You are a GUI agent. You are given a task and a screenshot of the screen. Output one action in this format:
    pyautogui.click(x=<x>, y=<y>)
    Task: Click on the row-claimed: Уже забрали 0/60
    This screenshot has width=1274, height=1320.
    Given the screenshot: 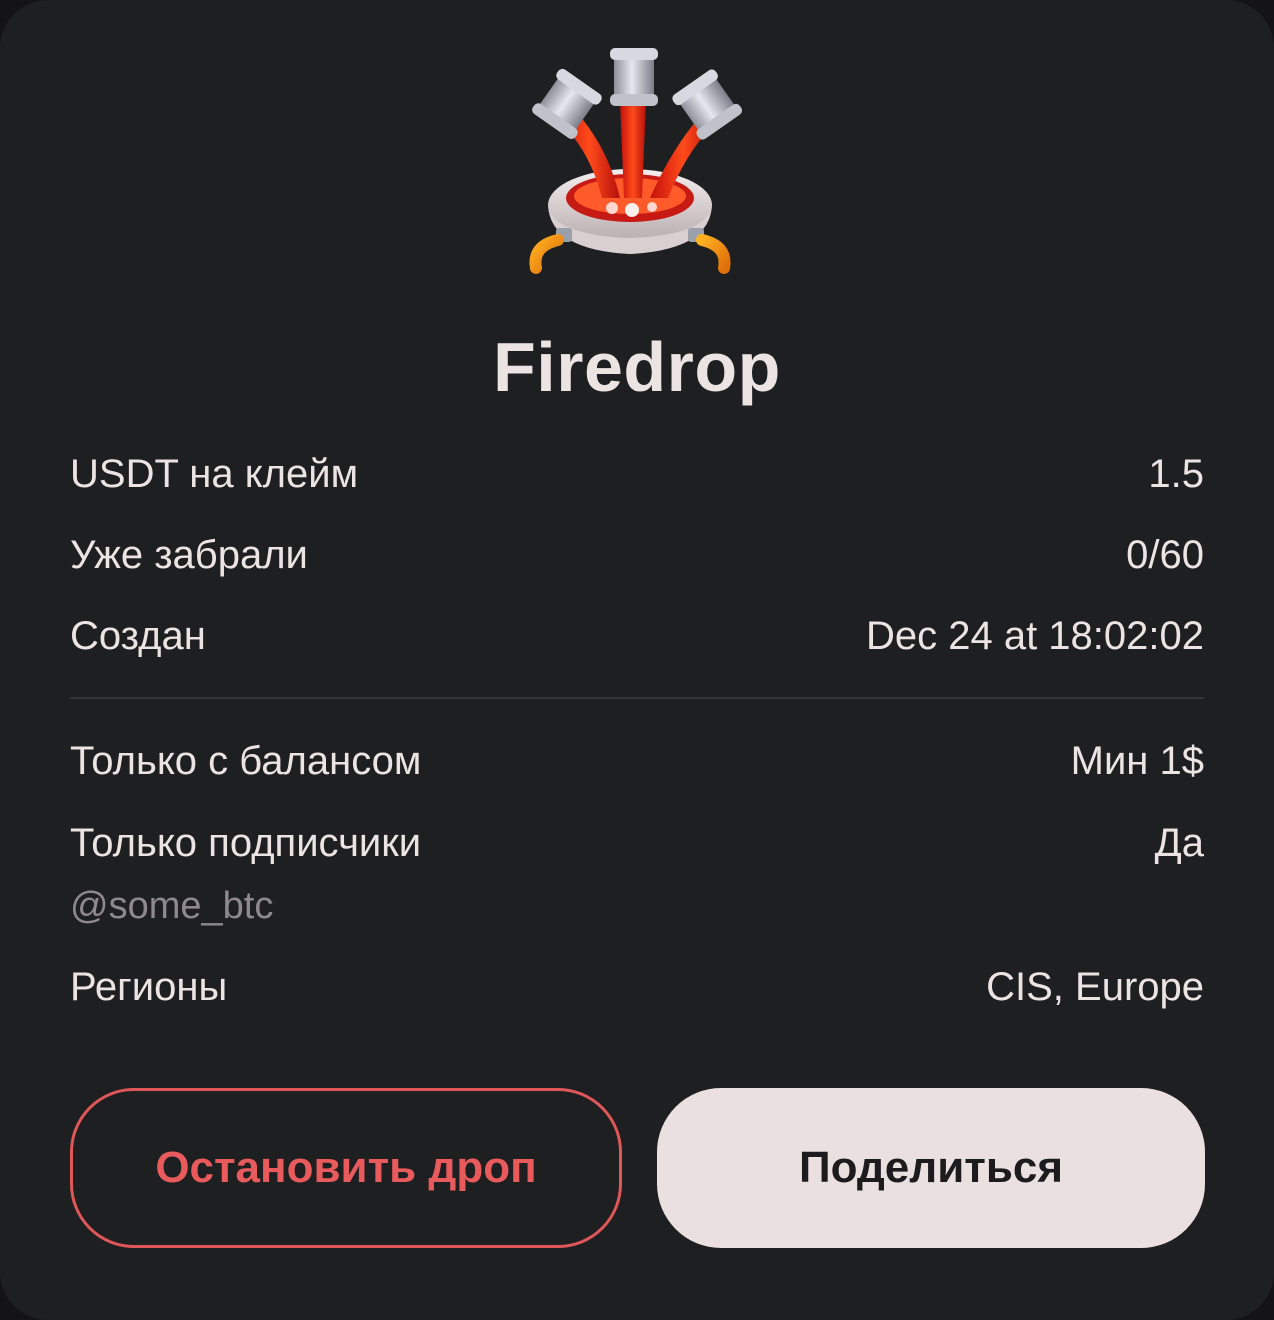 What is the action you would take?
    pyautogui.click(x=637, y=555)
    